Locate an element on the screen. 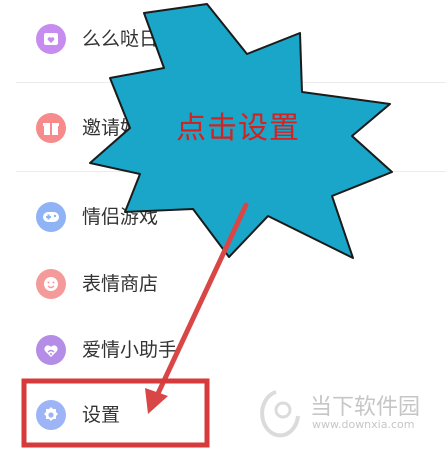 Image resolution: width=446 pixels, height=455 pixels. watermark-logo is located at coordinates (280, 414).